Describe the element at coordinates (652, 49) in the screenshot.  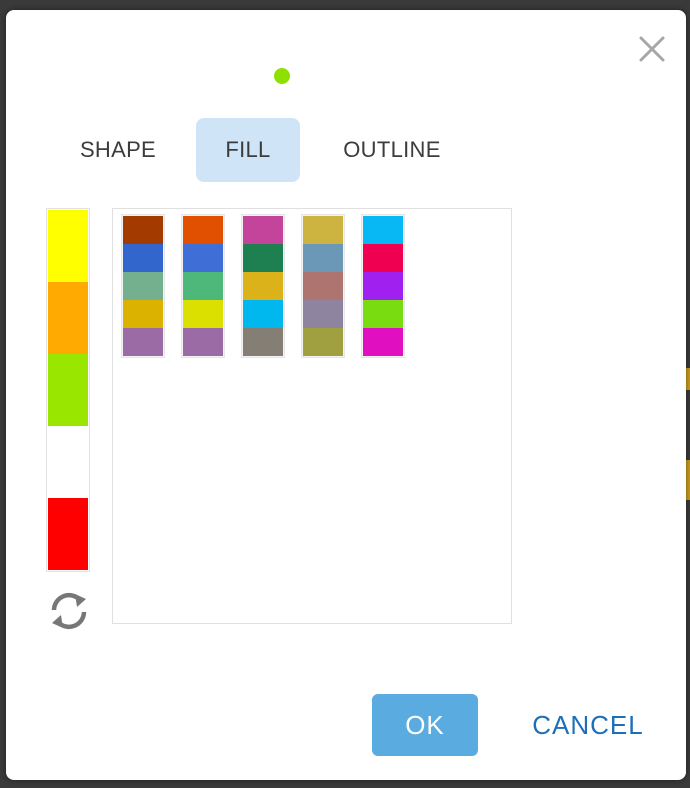
I see `close-icon` at that location.